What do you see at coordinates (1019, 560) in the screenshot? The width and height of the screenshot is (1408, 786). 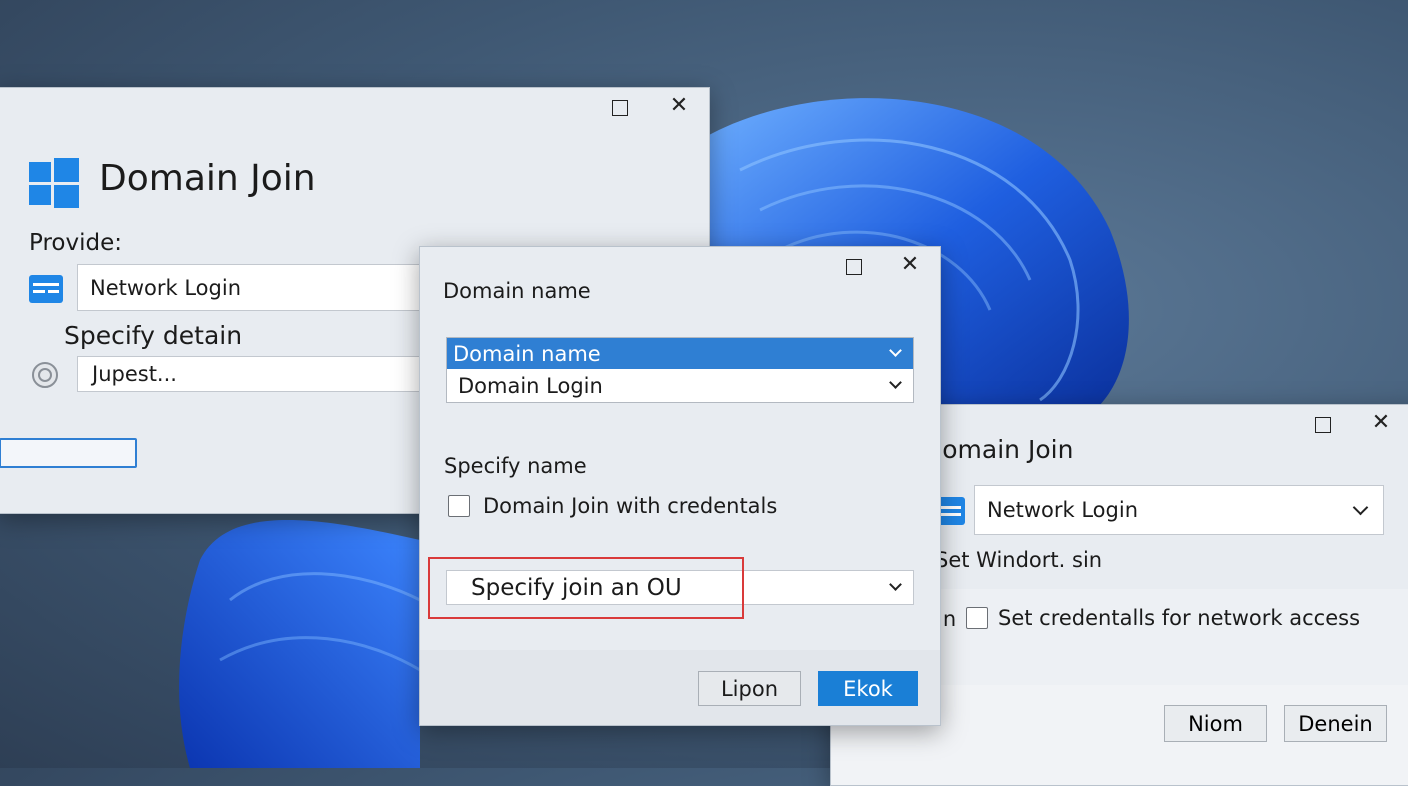 I see `sub-label: Set Windort. sin` at bounding box center [1019, 560].